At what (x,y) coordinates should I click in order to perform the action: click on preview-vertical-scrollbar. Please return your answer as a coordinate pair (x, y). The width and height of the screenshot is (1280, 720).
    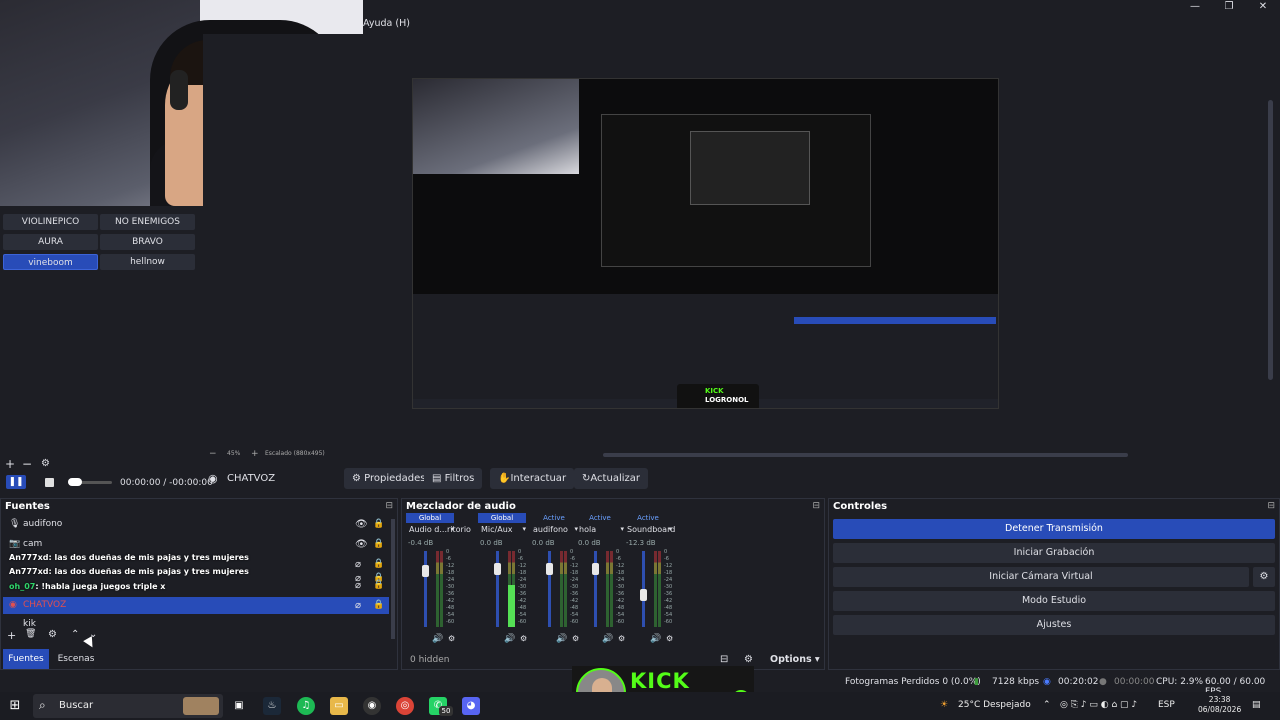
    Looking at the image, I should click on (1270, 240).